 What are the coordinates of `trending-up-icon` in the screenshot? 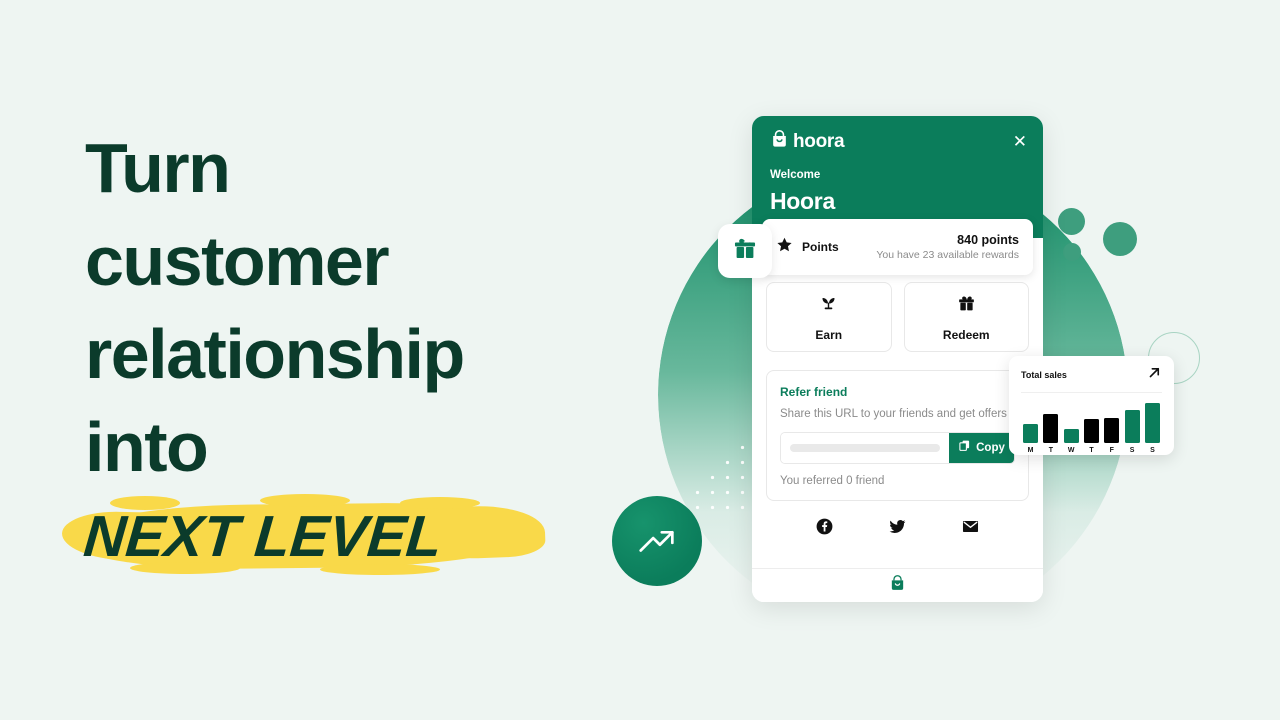 It's located at (657, 541).